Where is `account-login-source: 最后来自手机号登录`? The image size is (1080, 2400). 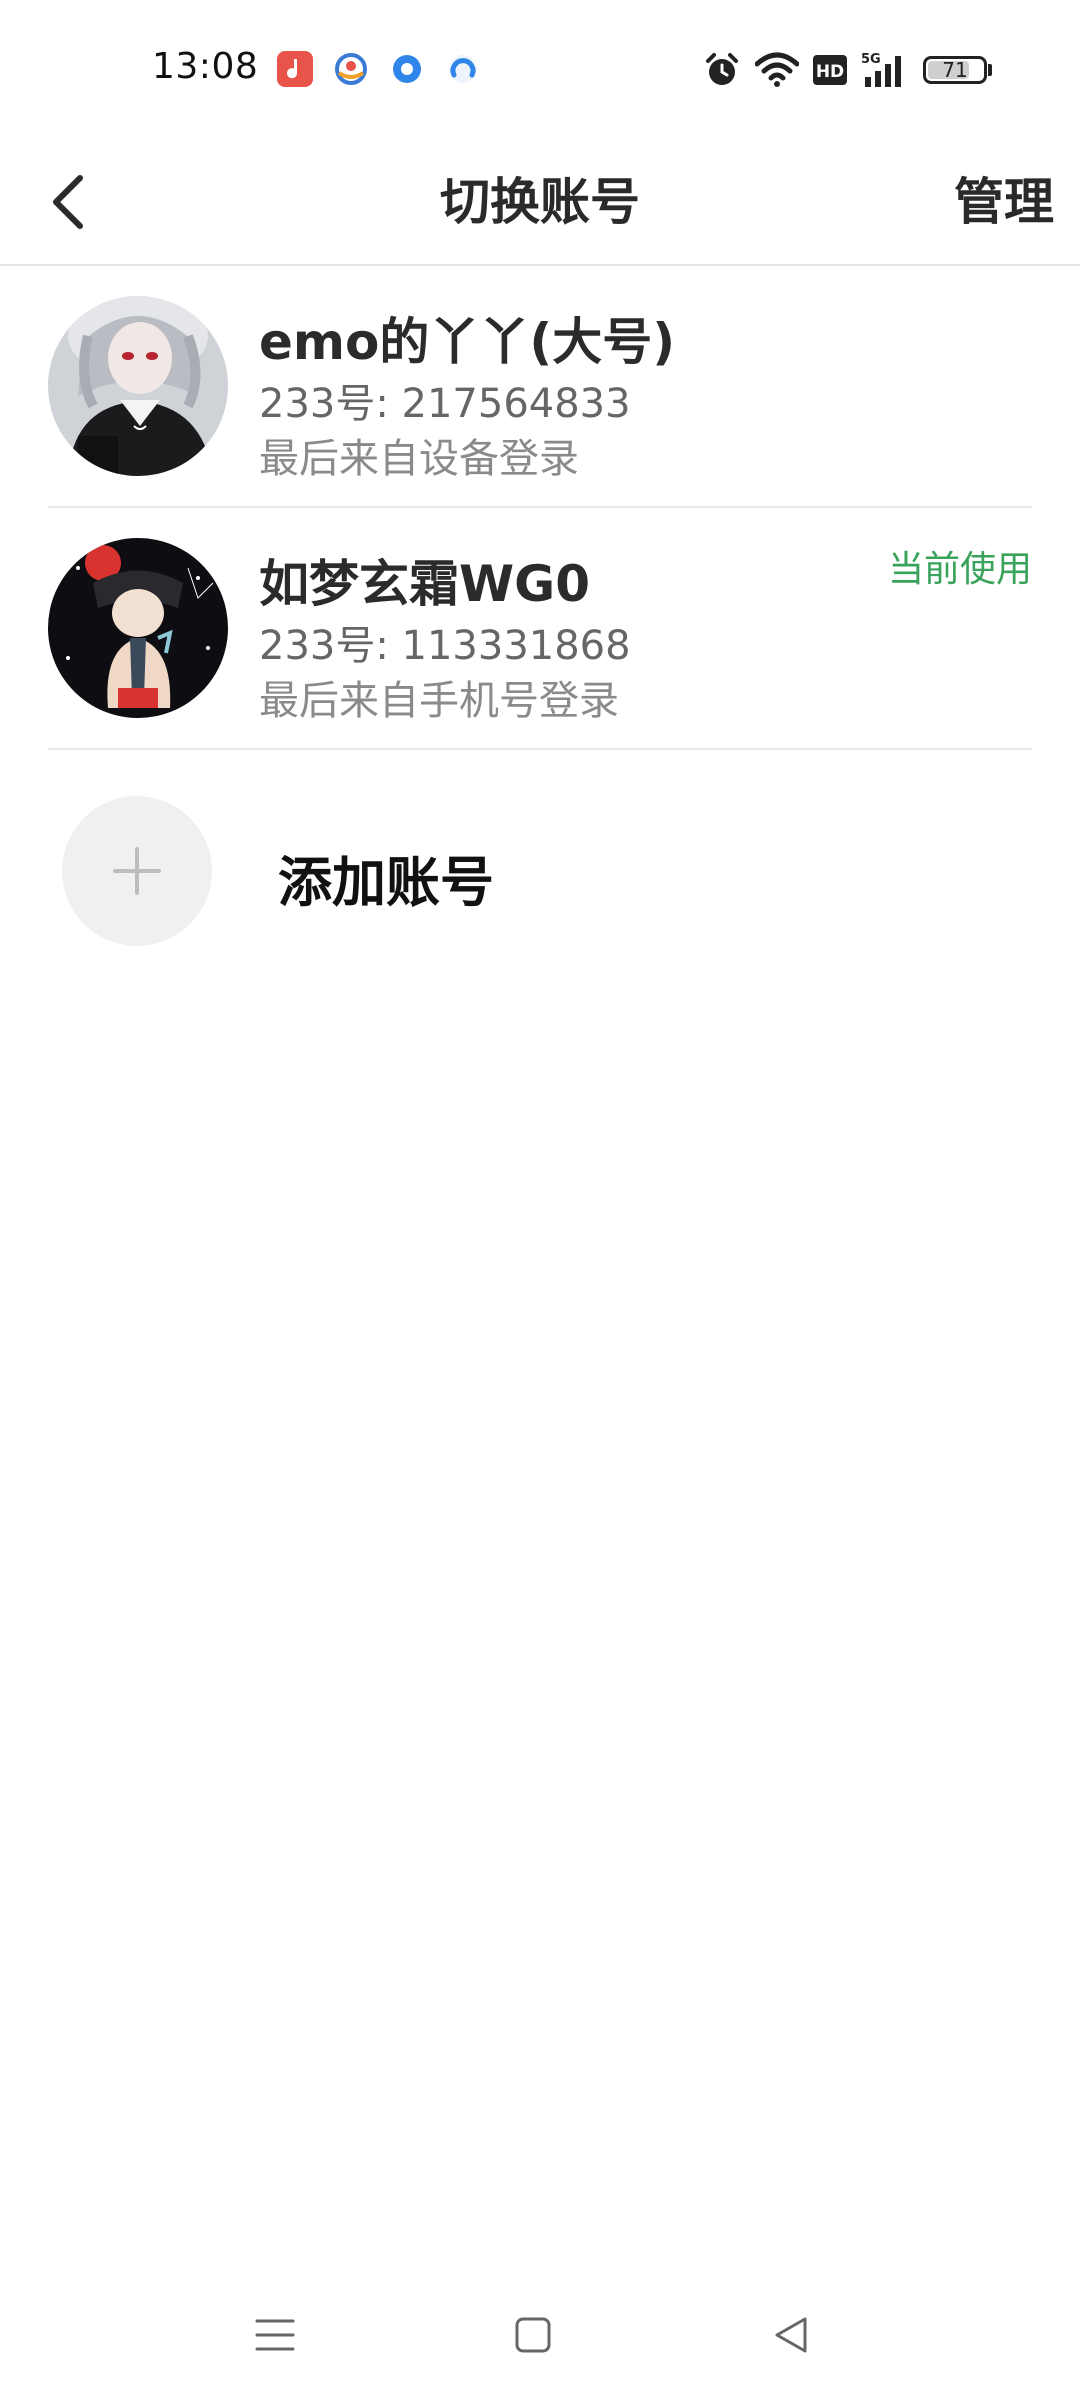
account-login-source: 最后来自手机号登录 is located at coordinates (439, 701).